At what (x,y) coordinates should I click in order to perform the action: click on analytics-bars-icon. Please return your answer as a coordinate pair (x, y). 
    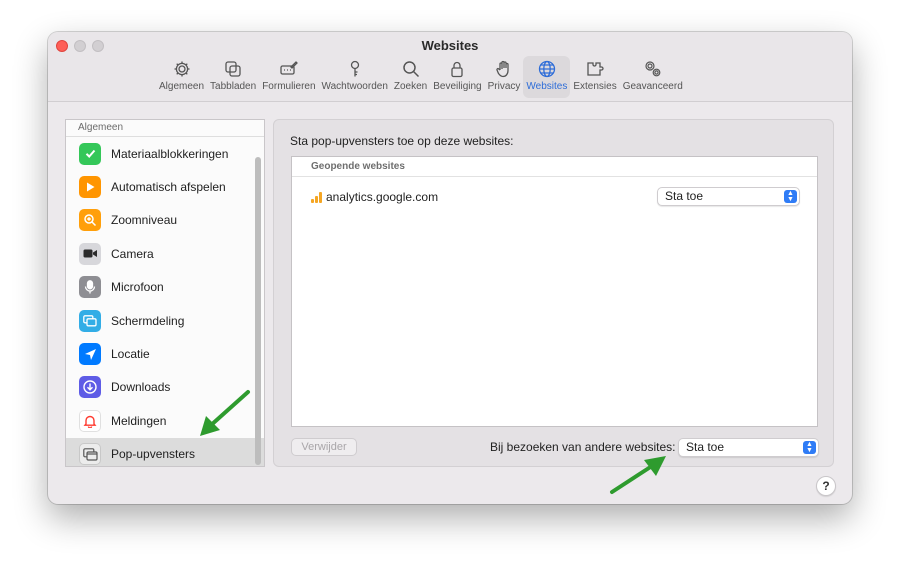
    Looking at the image, I should click on (316, 197).